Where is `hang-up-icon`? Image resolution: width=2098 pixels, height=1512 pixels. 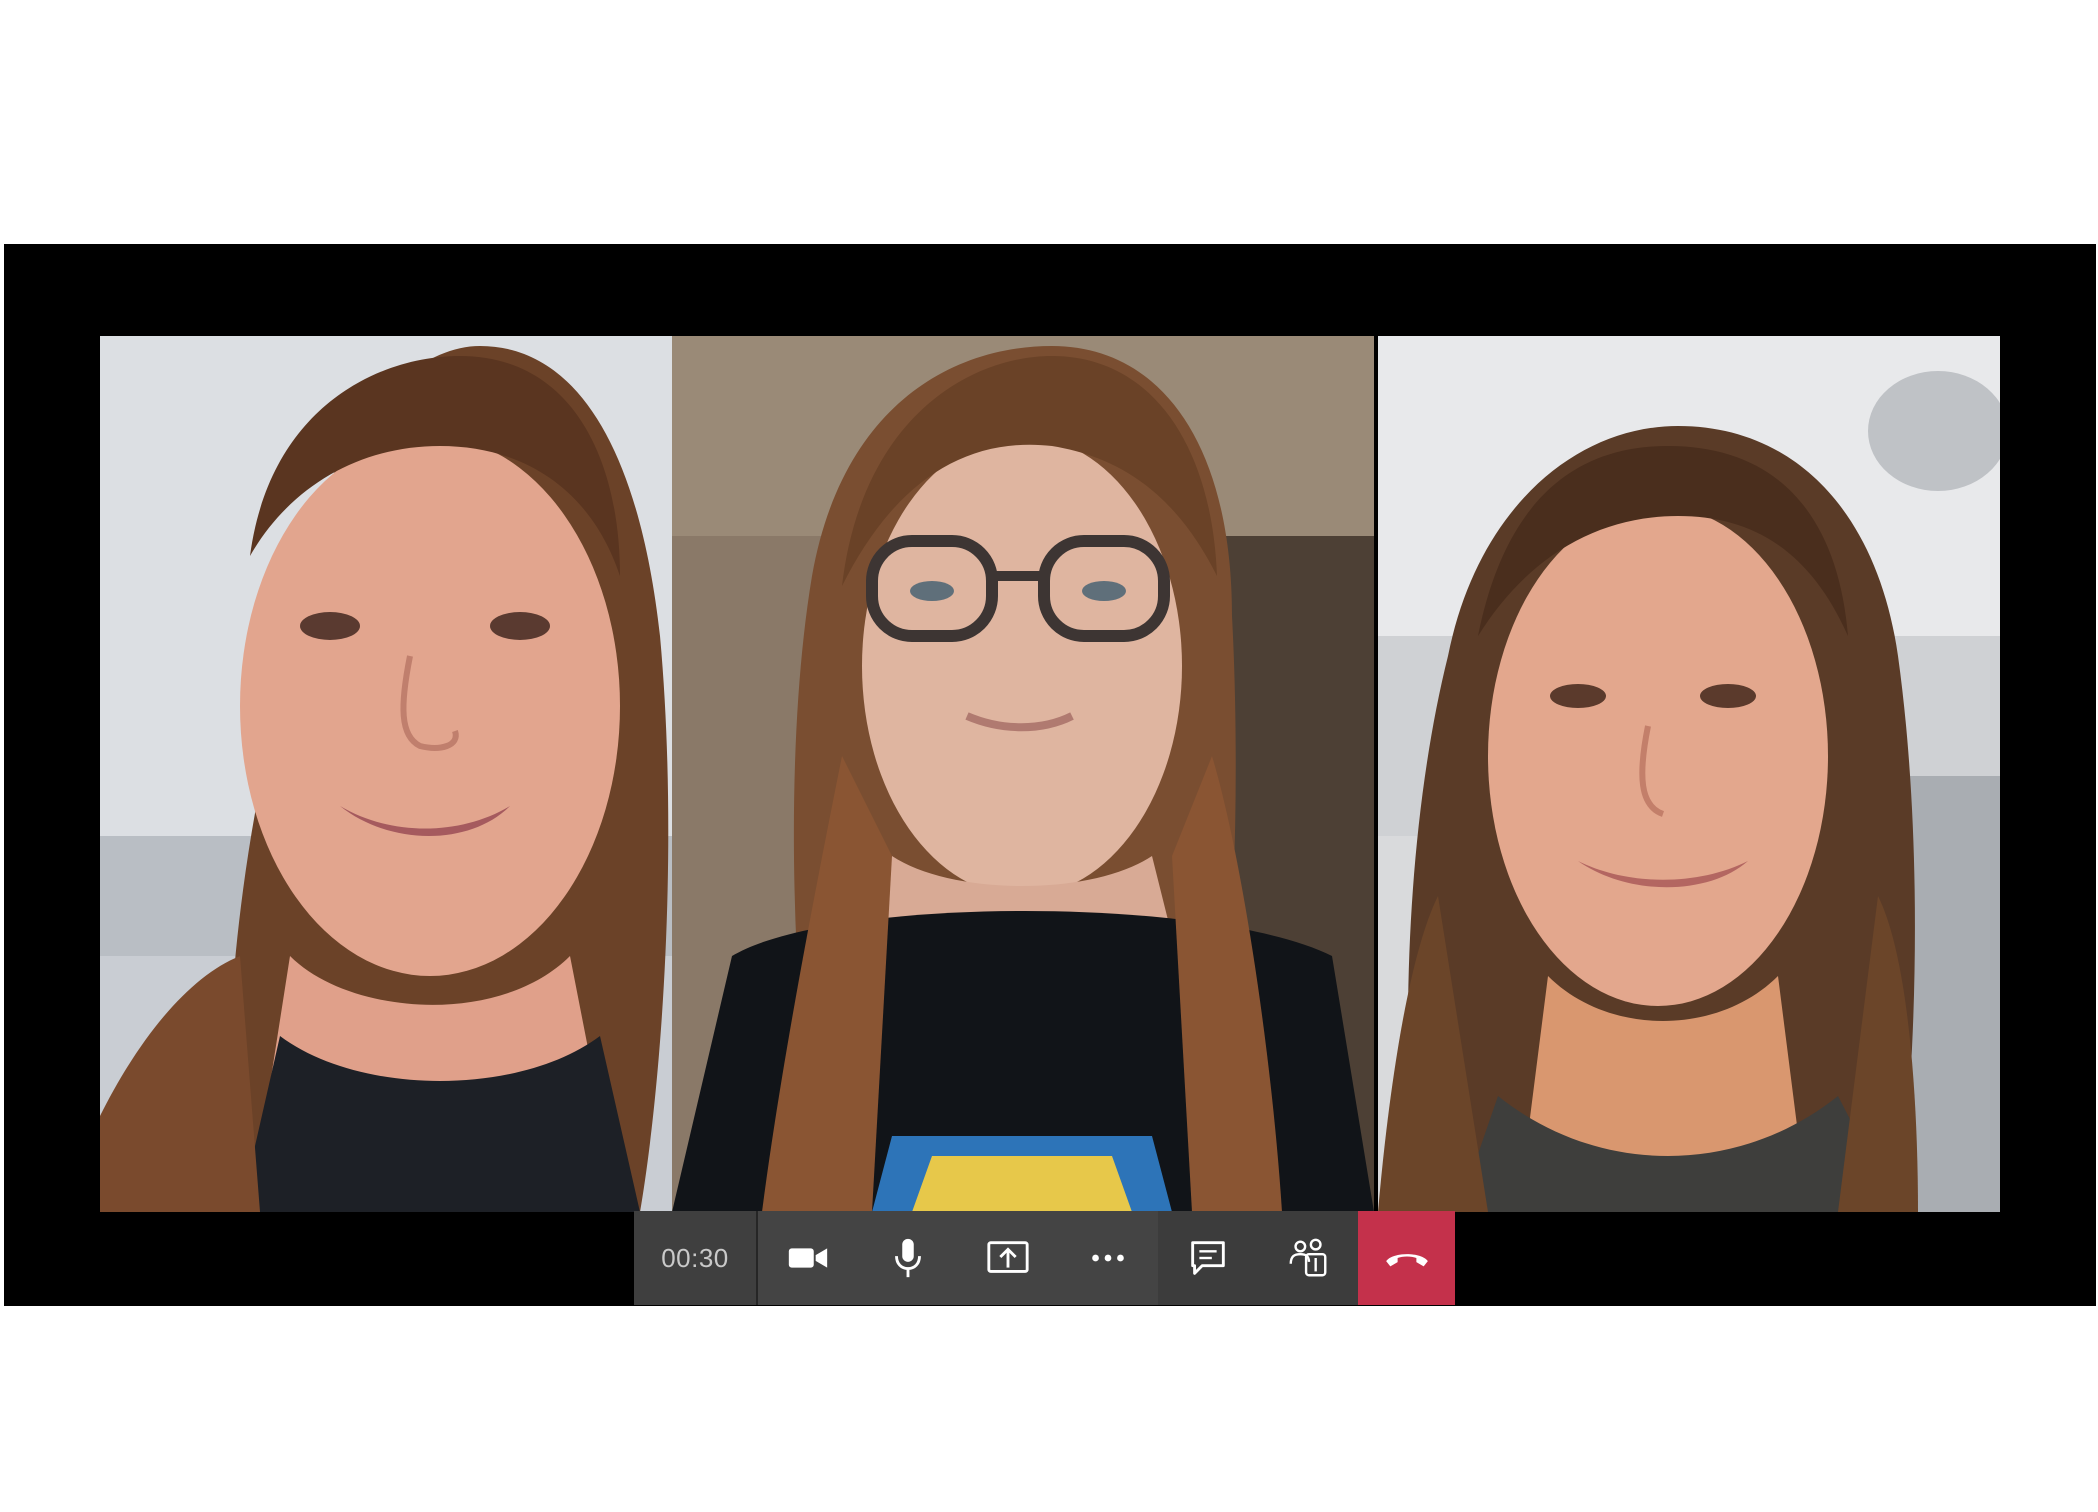
hang-up-icon is located at coordinates (1406, 1260).